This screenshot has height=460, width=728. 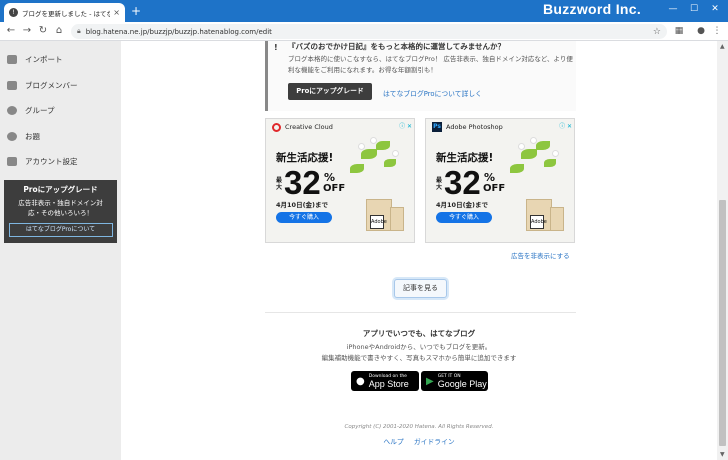 What do you see at coordinates (694, 9) in the screenshot?
I see `maximize-button: ☐` at bounding box center [694, 9].